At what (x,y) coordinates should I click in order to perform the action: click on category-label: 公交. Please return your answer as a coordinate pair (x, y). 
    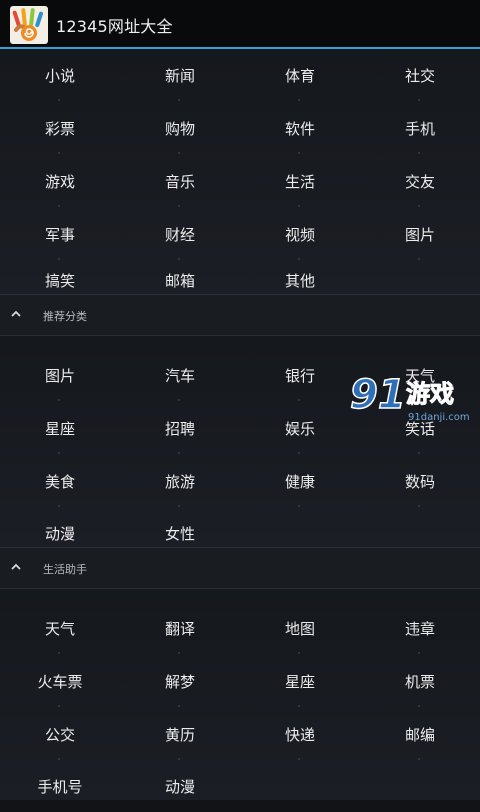
    Looking at the image, I should click on (59, 734).